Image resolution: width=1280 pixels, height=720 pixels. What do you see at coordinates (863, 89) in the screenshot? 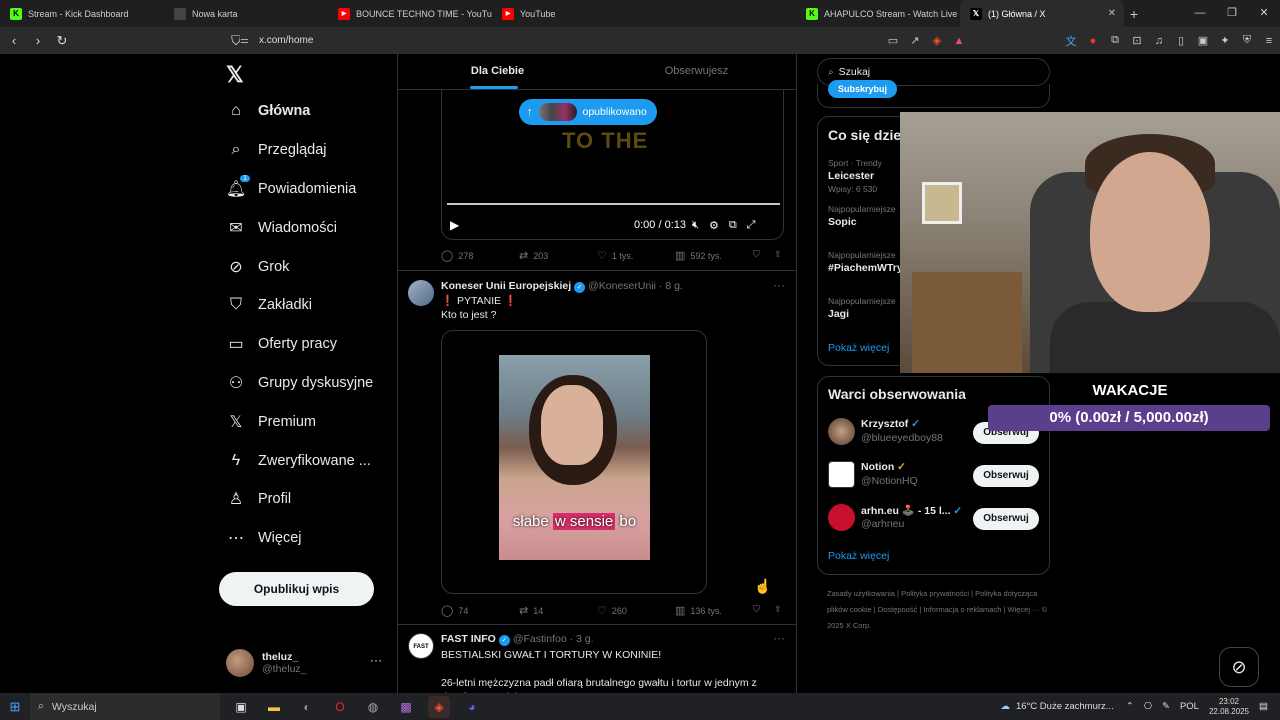
I see `subscribe-button: Subskrybuj` at bounding box center [863, 89].